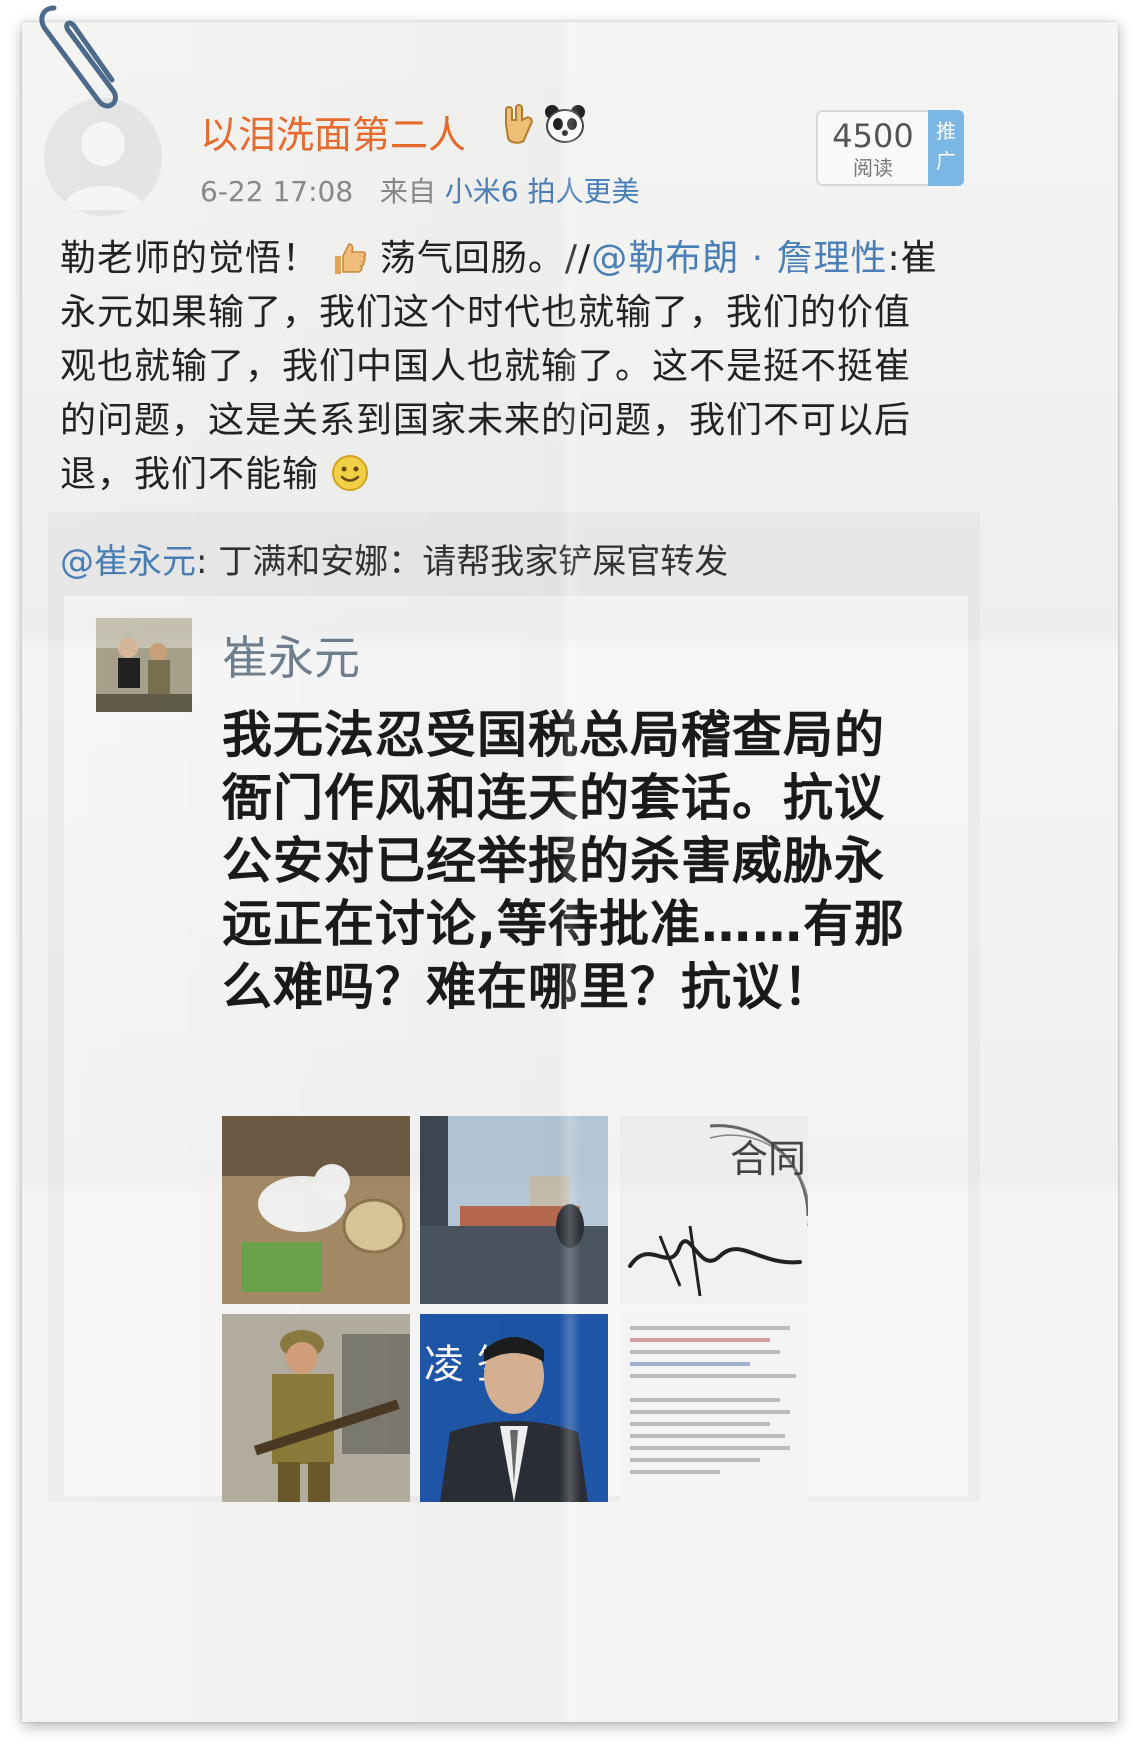 The image size is (1147, 1744). I want to click on thumbnail-contract-signature: 合同, so click(714, 1210).